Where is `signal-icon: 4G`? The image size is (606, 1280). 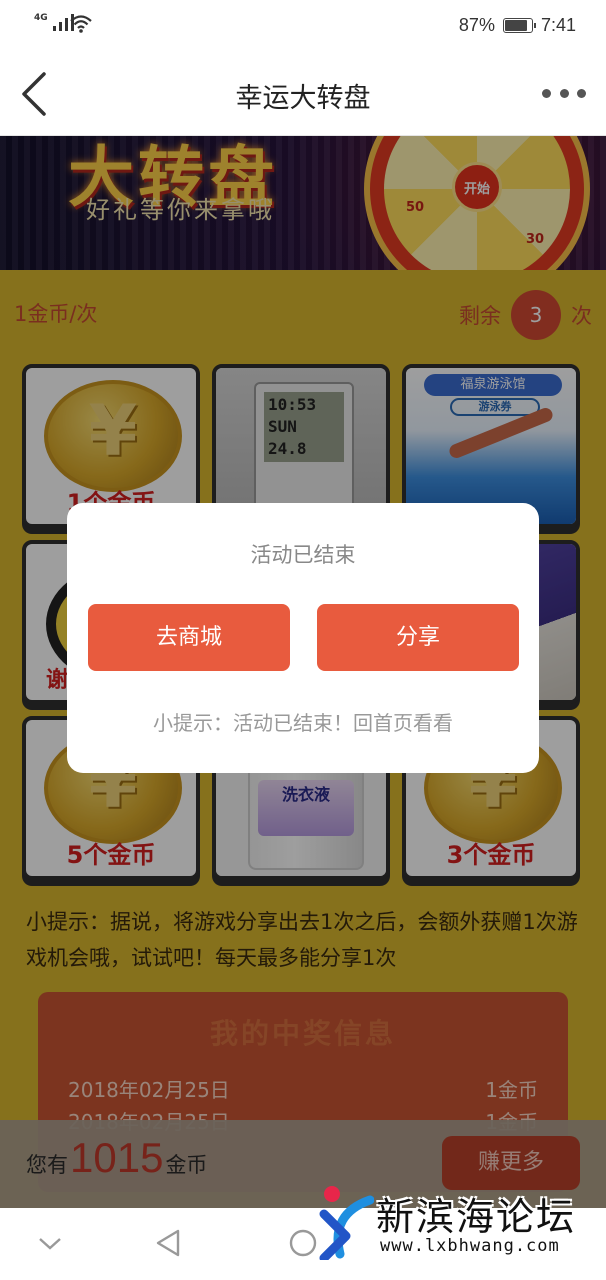 signal-icon: 4G is located at coordinates (54, 22).